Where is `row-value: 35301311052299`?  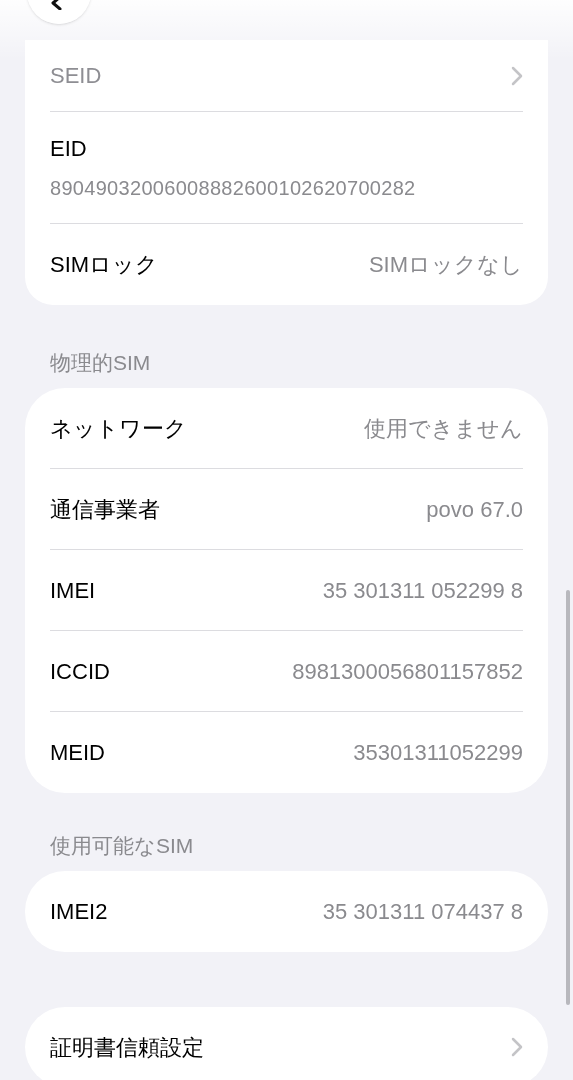
row-value: 35301311052299 is located at coordinates (438, 753).